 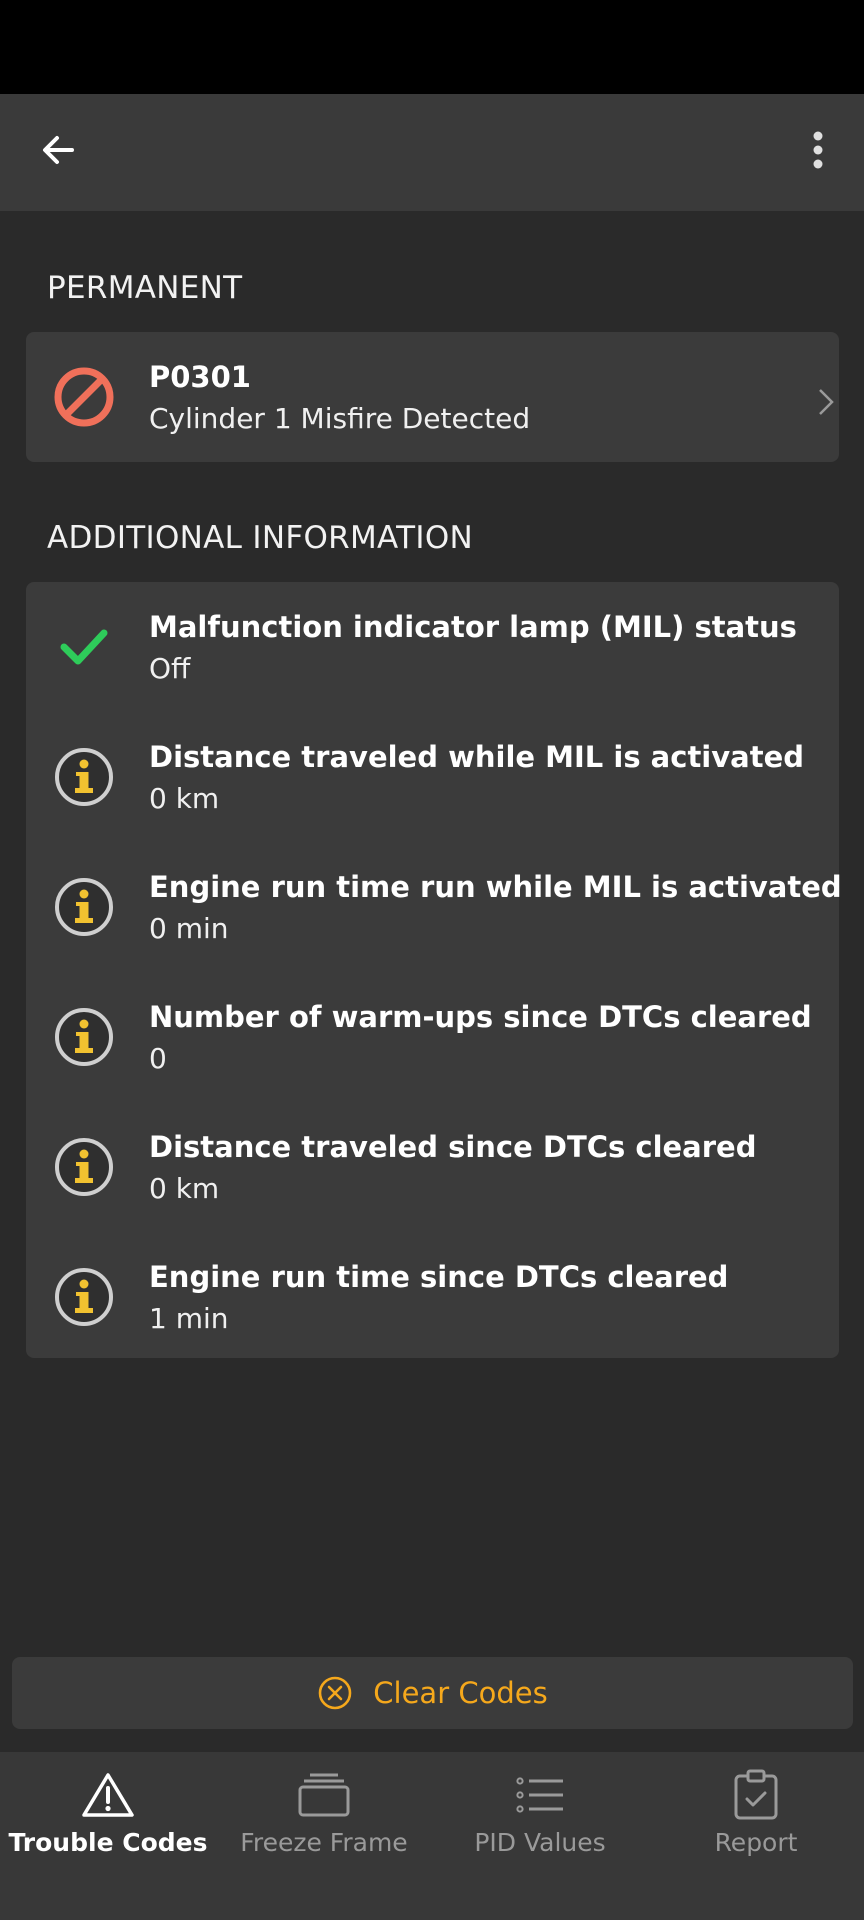 I want to click on dtc-description: Cylinder 1 Misfire Detected, so click(x=340, y=418).